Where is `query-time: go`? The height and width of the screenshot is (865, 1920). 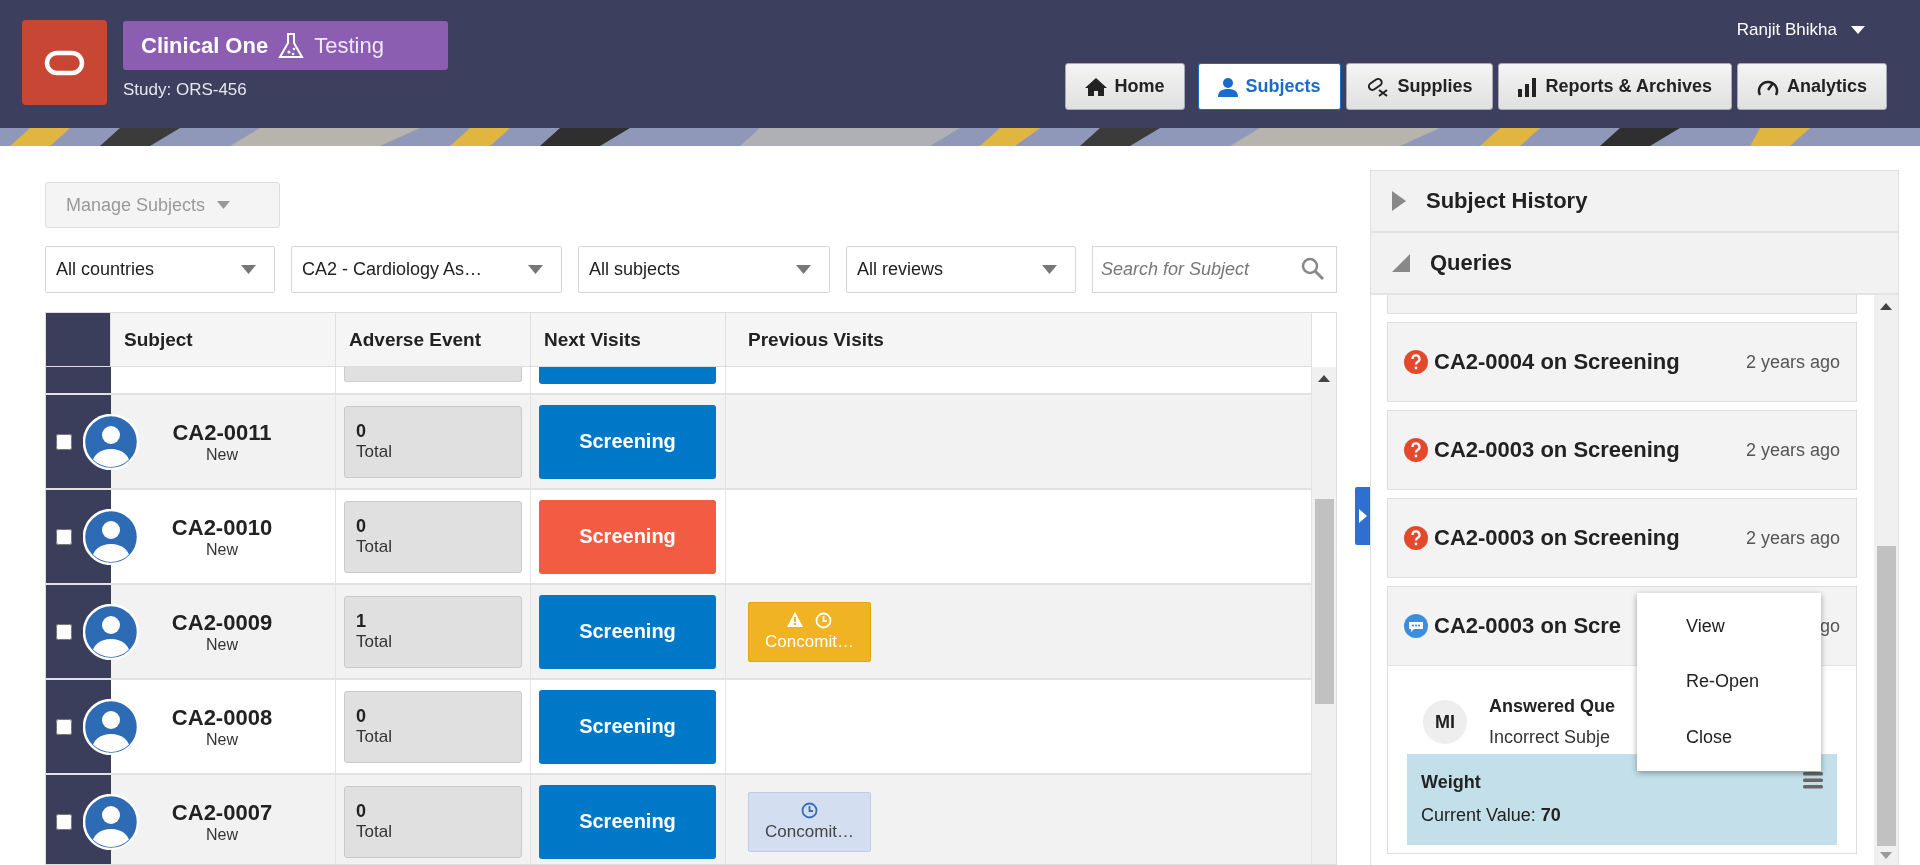 query-time: go is located at coordinates (1829, 626).